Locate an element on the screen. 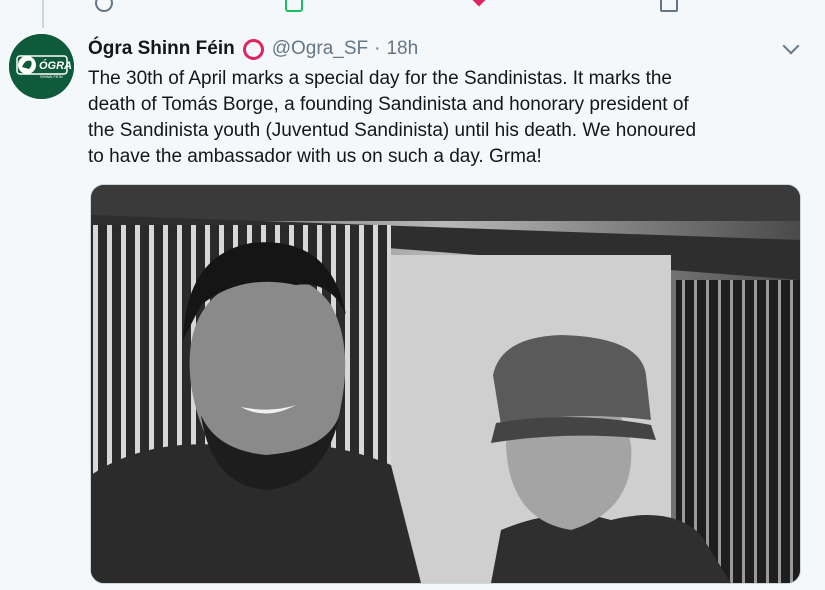 Image resolution: width=825 pixels, height=590 pixels. display-name: Ógra Shinn Féin is located at coordinates (161, 49).